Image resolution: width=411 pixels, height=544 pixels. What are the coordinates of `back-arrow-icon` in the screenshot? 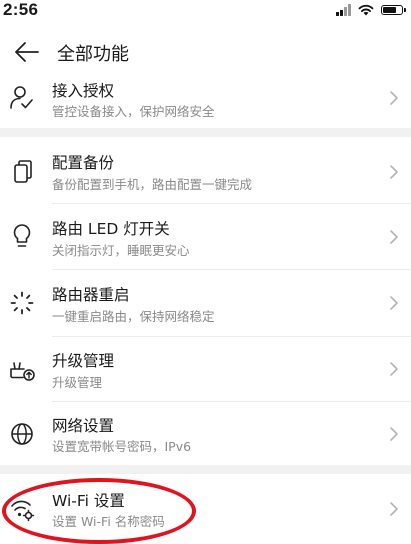 It's located at (27, 52).